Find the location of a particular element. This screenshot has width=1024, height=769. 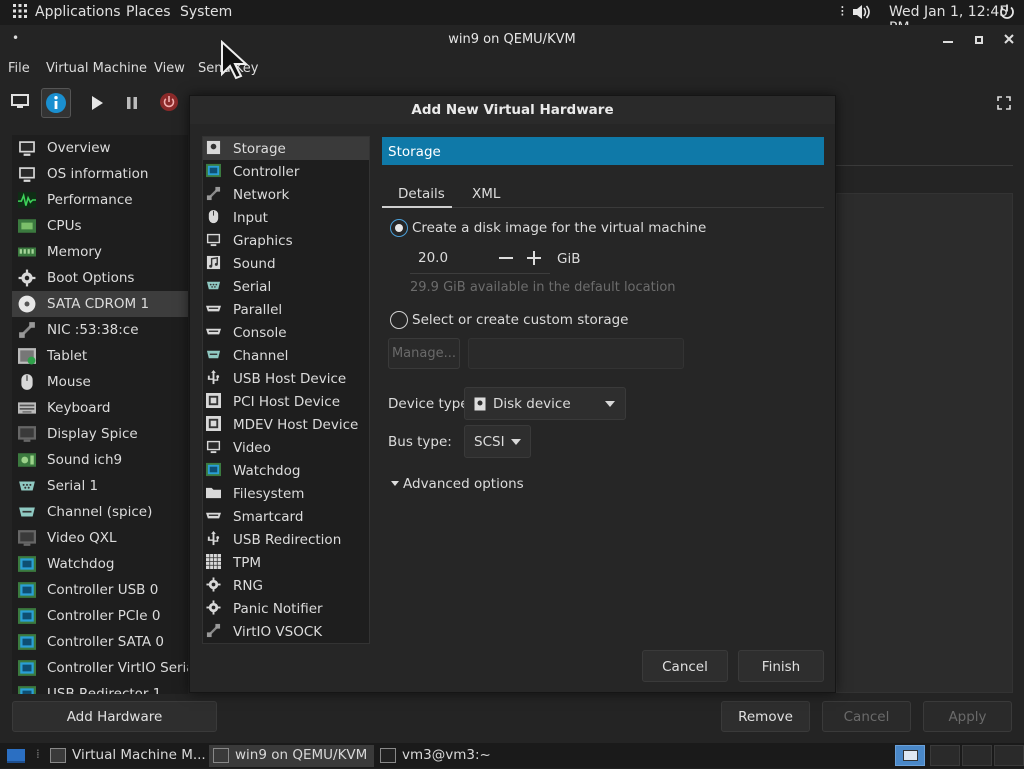

play-icon is located at coordinates (97, 105).